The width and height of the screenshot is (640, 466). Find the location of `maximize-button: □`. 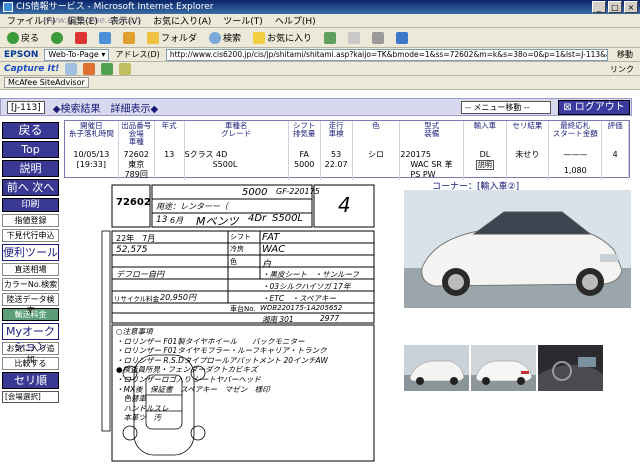

maximize-button: □ is located at coordinates (615, 7).